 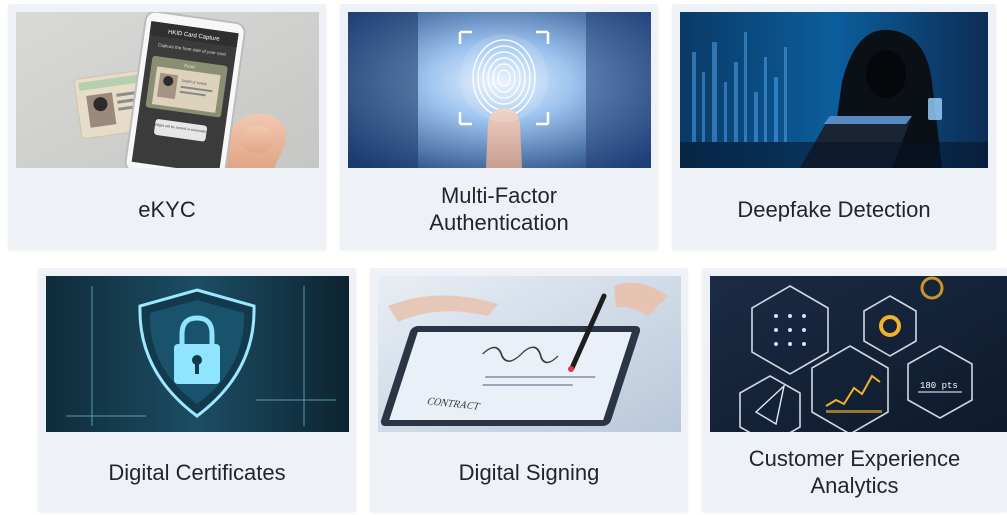 I want to click on card-title: Digital Signing, so click(x=529, y=472).